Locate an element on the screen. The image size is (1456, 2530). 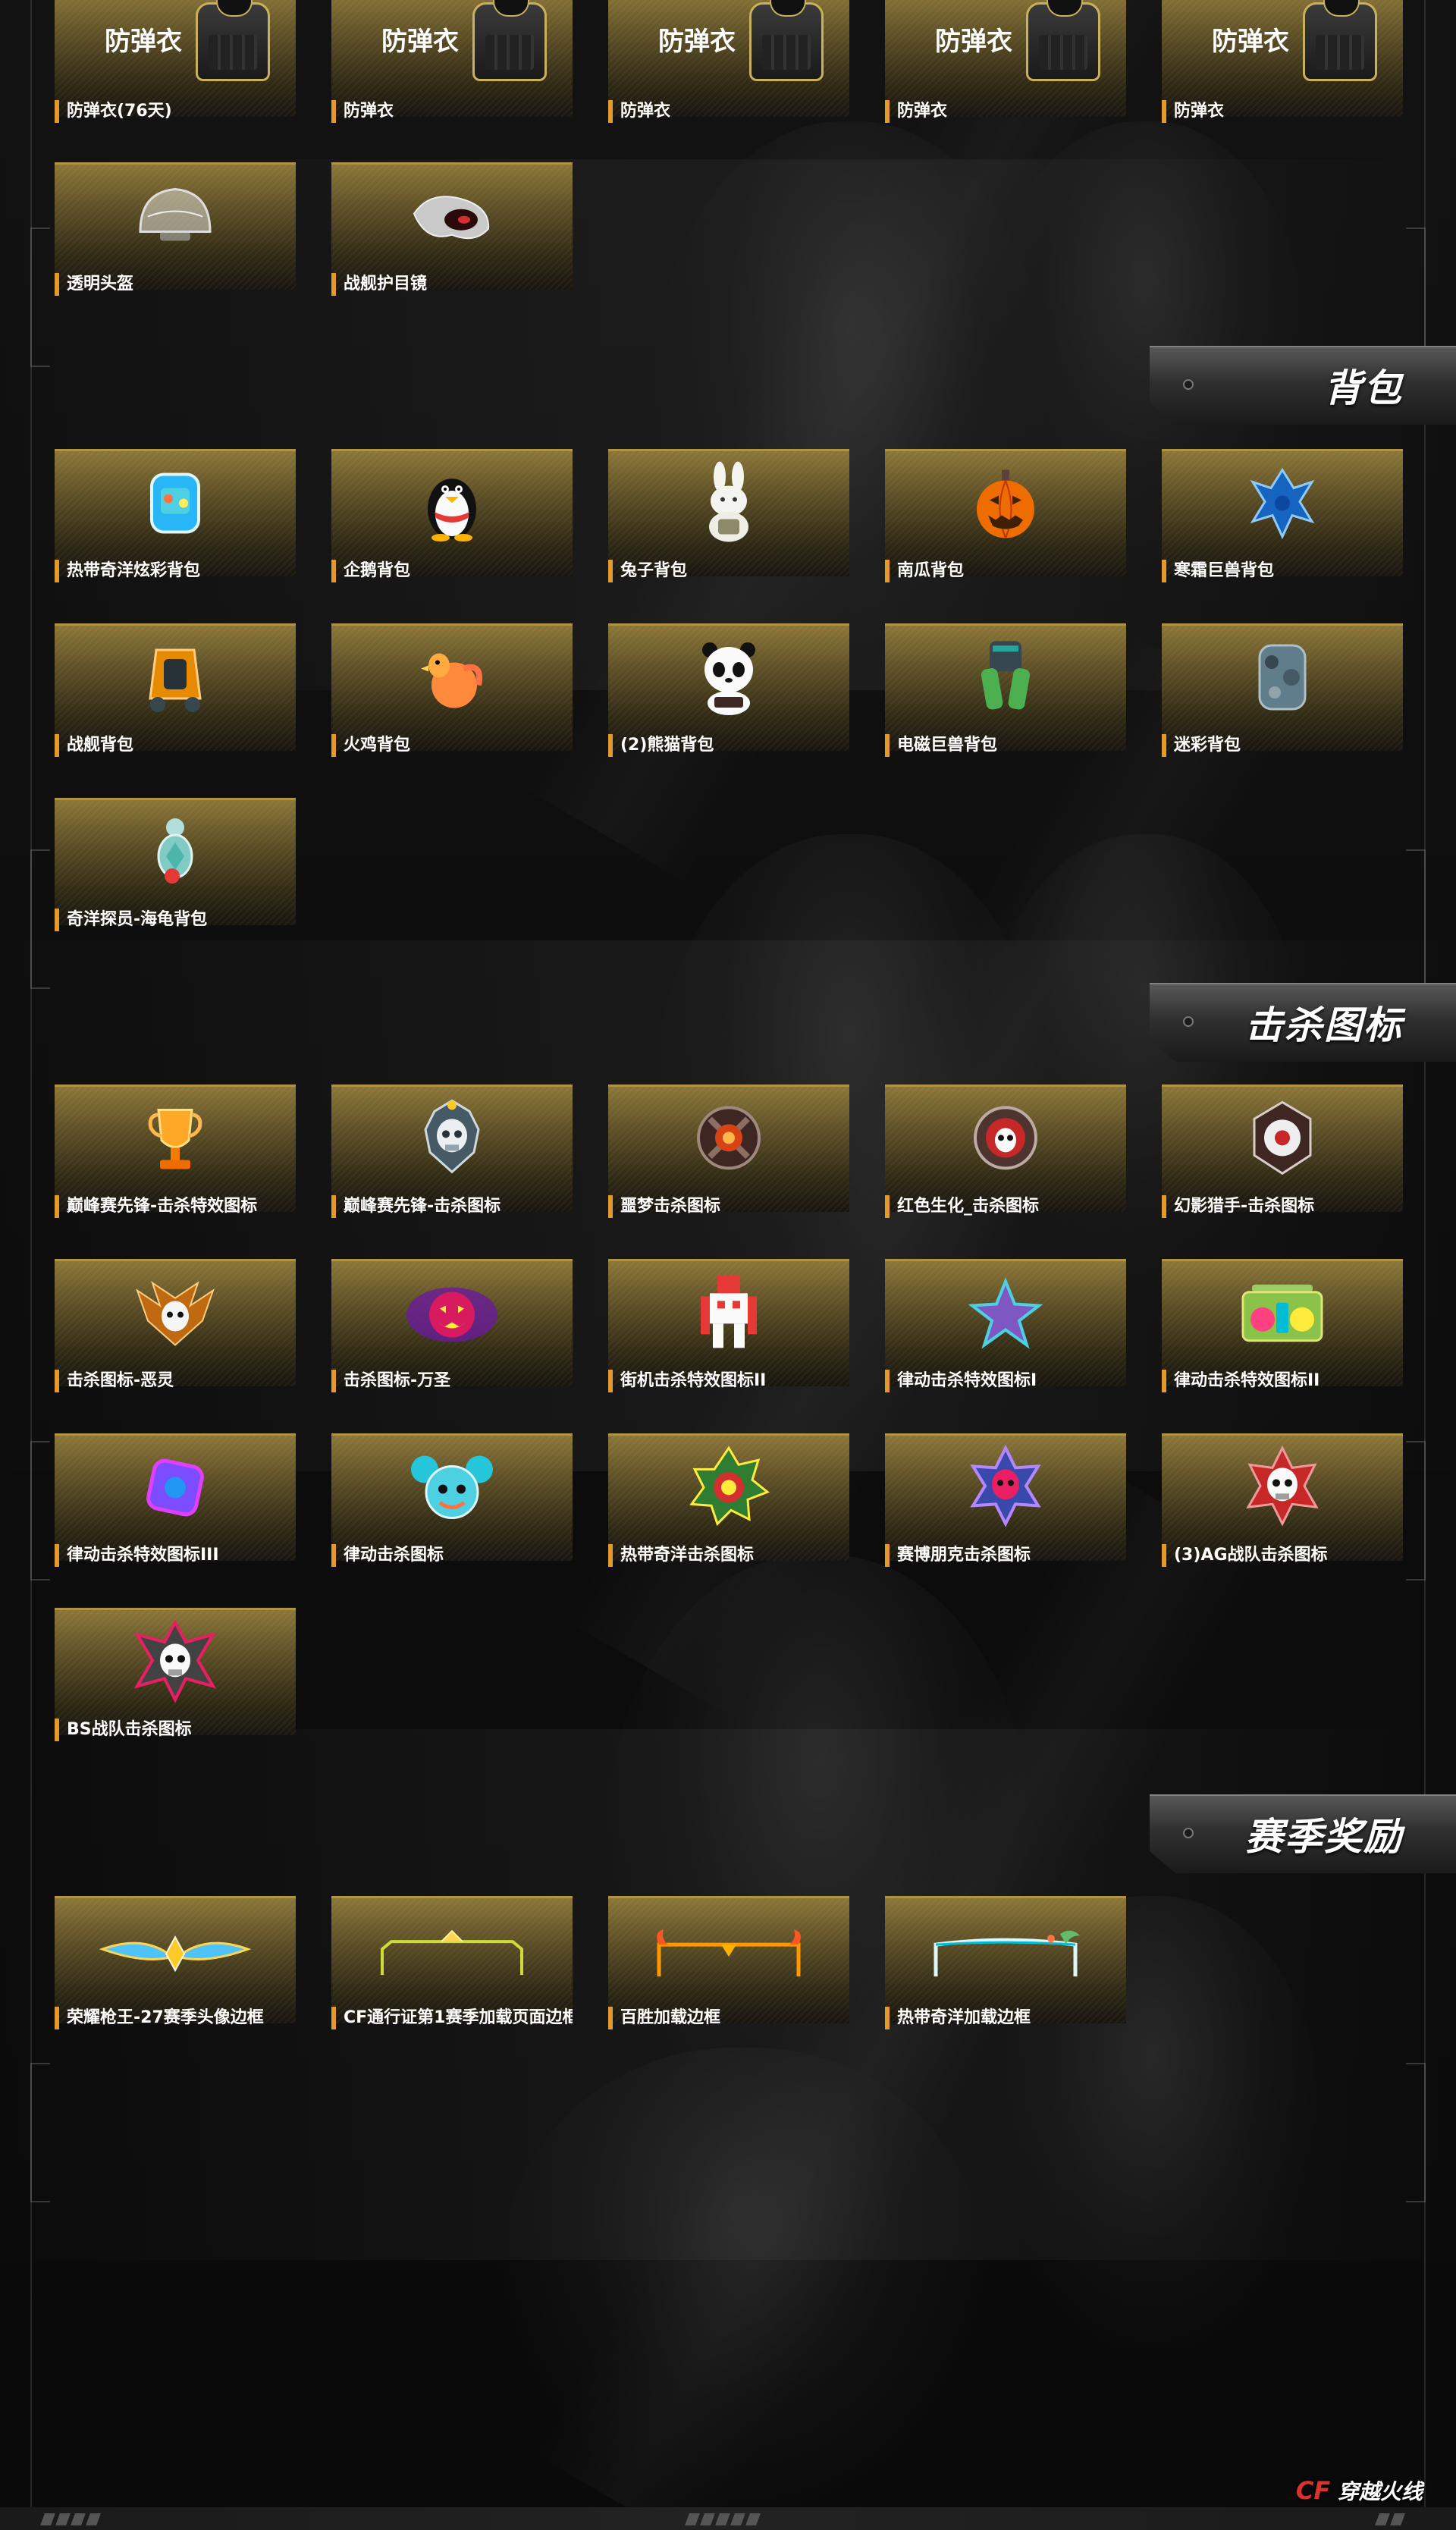
item-label: 寒霜巨兽背包 is located at coordinates (1282, 571).